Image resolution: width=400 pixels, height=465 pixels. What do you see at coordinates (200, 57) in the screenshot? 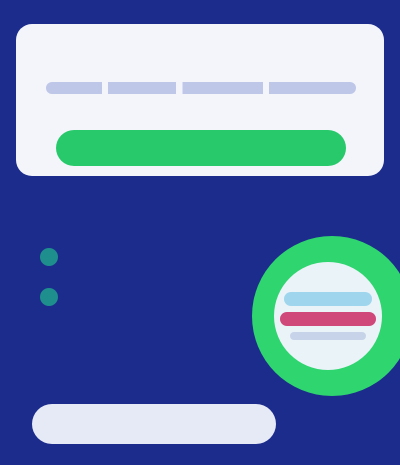
I see `promo-title` at bounding box center [200, 57].